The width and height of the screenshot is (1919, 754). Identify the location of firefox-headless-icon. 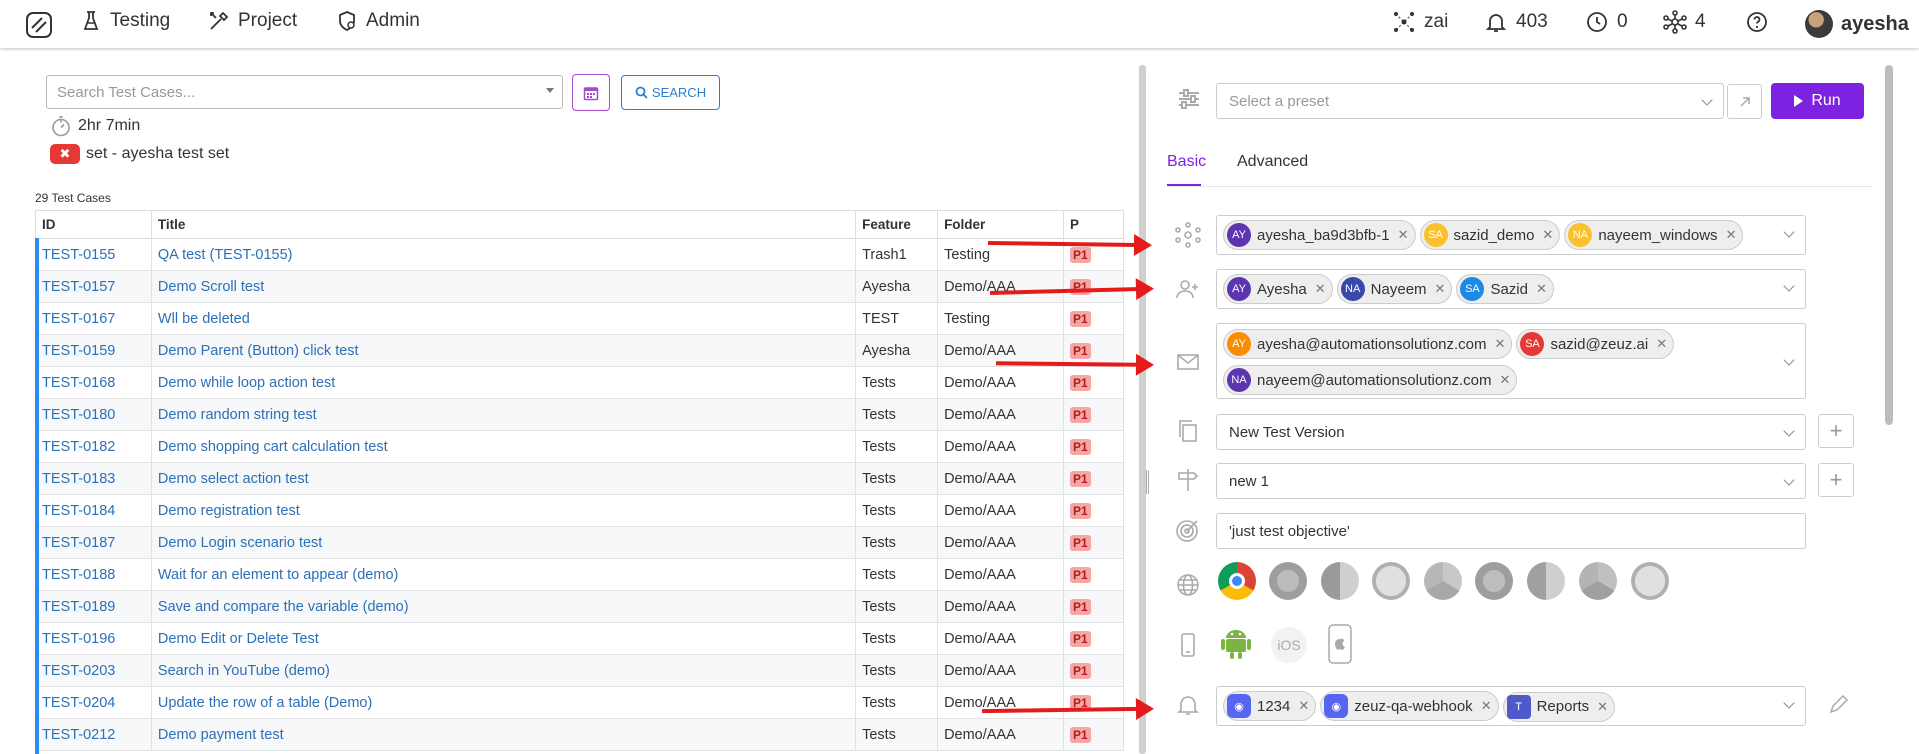
(1494, 581).